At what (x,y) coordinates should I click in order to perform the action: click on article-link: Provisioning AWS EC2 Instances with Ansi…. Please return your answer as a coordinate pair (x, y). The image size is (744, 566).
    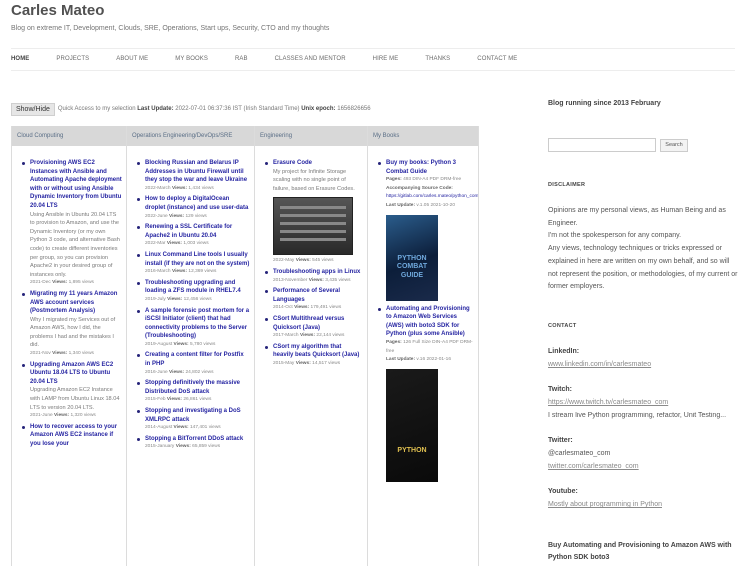
    Looking at the image, I should click on (76, 185).